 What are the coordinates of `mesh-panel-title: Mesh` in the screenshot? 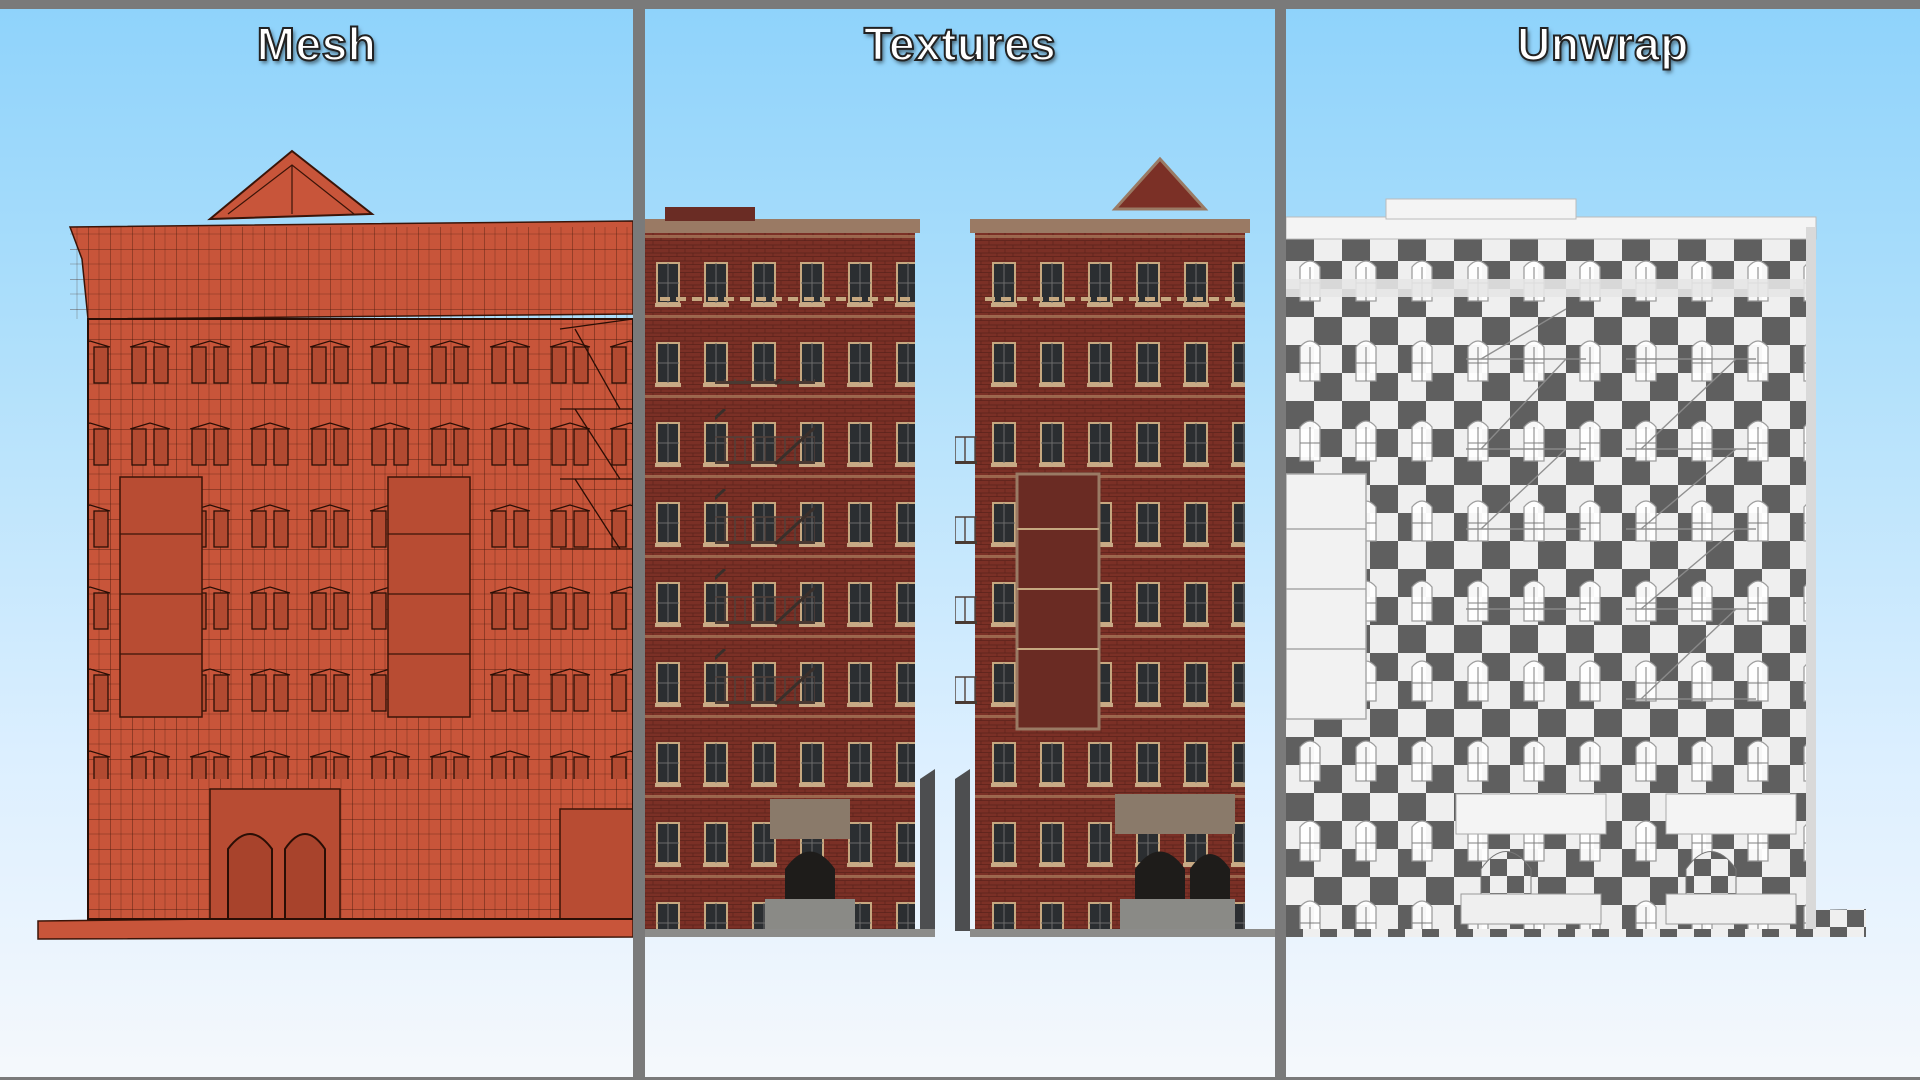 It's located at (316, 44).